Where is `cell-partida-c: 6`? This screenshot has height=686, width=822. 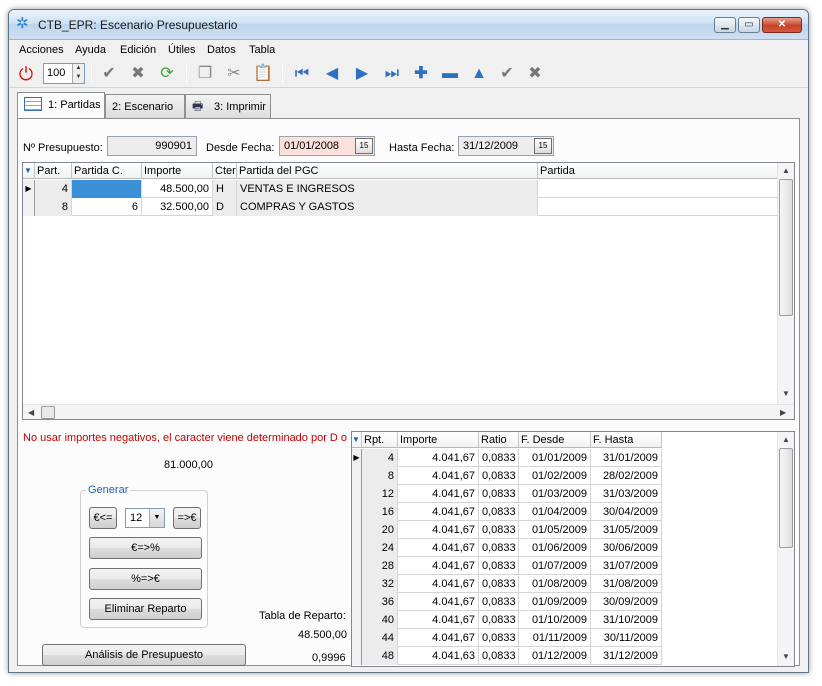 cell-partida-c: 6 is located at coordinates (107, 207).